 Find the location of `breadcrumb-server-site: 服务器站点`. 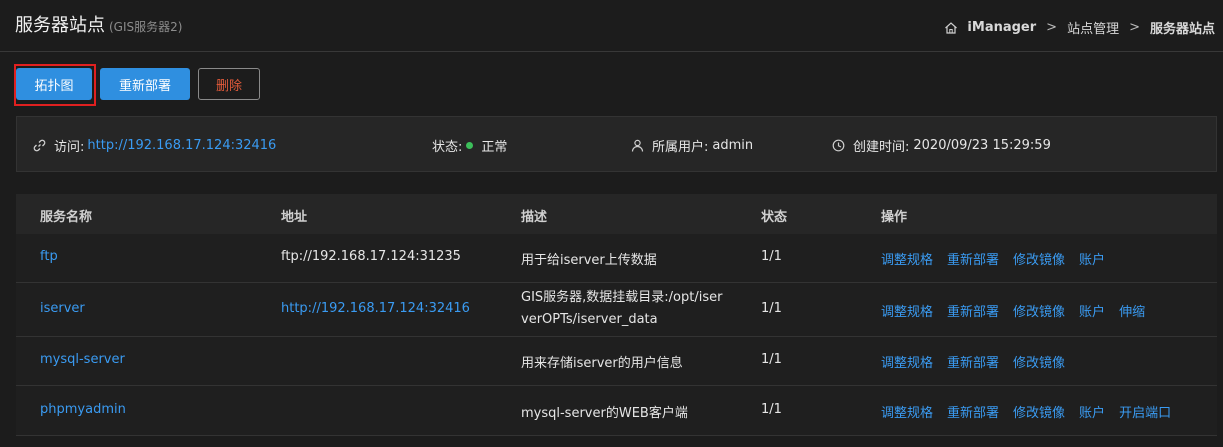

breadcrumb-server-site: 服务器站点 is located at coordinates (1182, 29).